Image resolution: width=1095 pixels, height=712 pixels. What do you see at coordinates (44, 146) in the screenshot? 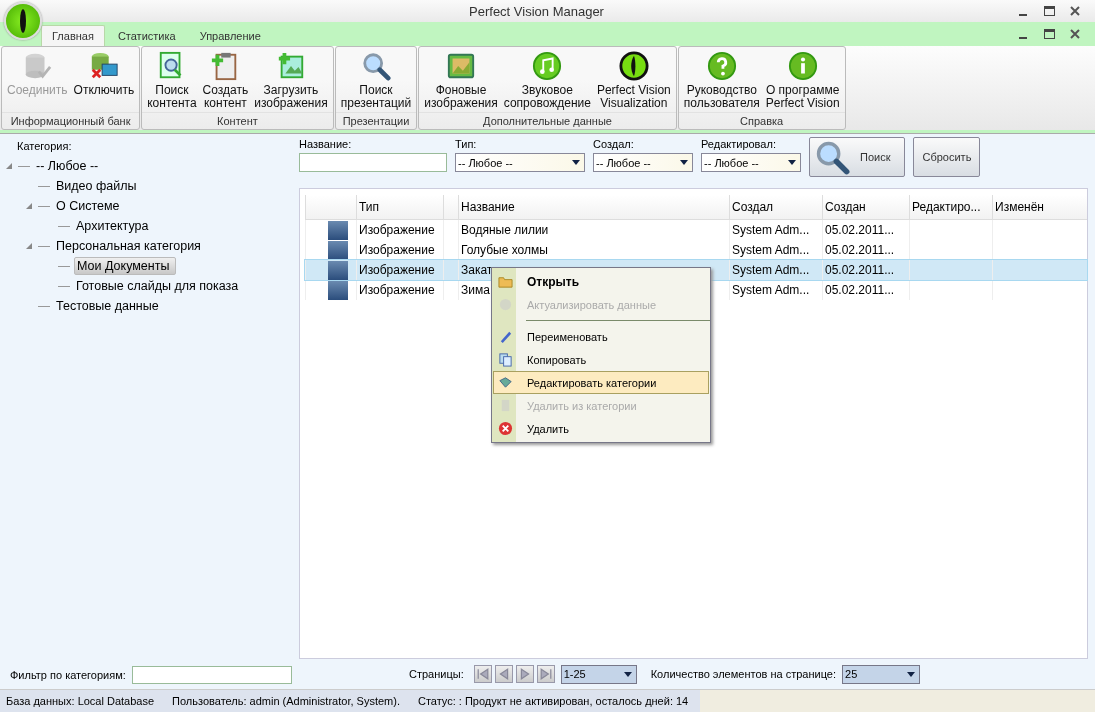
I see `category-label: Категория:` at bounding box center [44, 146].